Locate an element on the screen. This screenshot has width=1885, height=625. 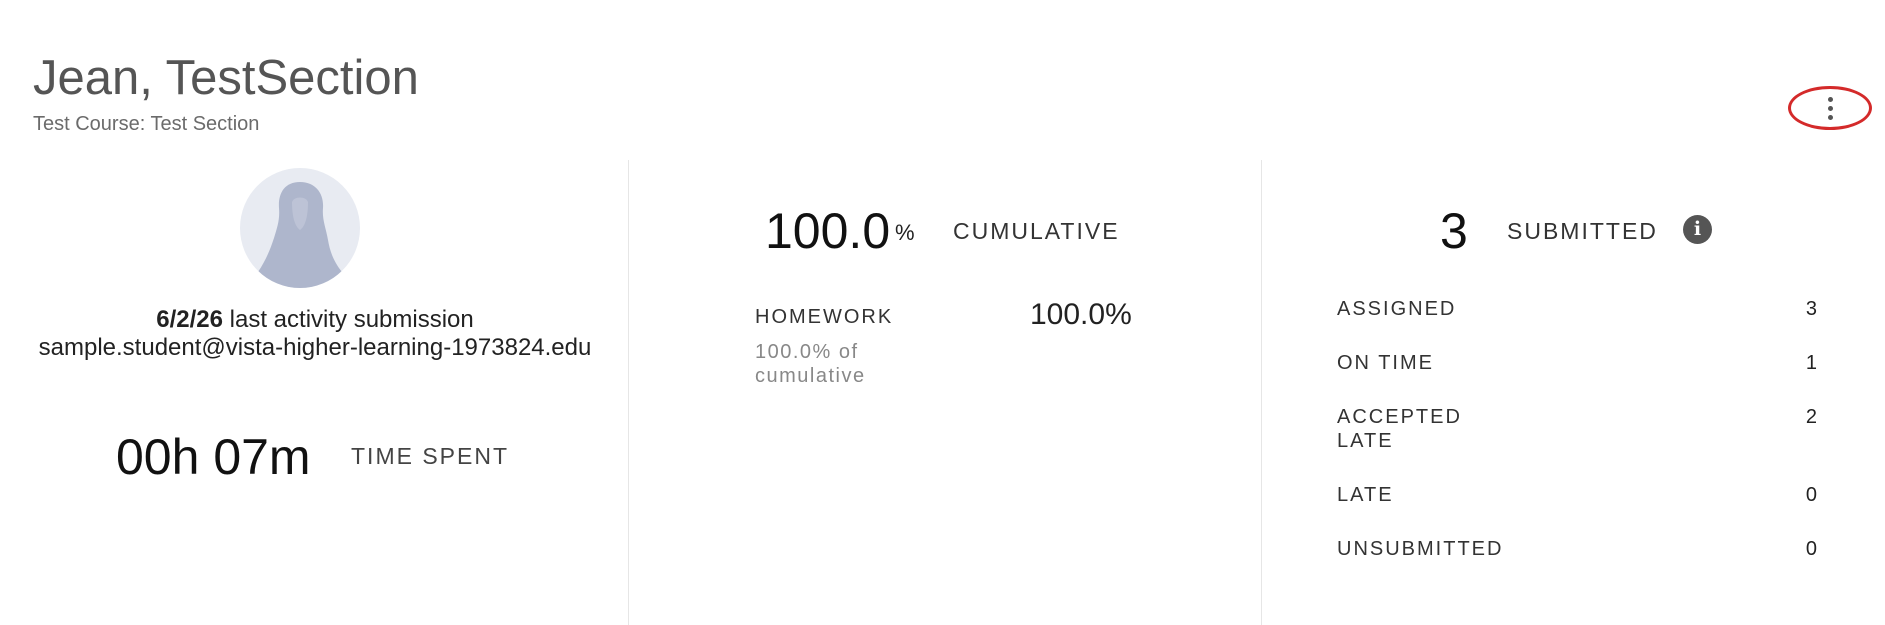
category-value-homework: 100.0% is located at coordinates (1081, 314).